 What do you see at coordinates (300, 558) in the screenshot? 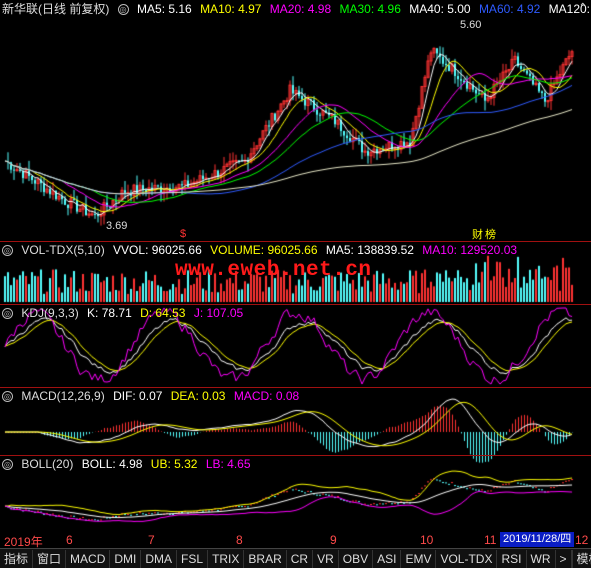
I see `tab-cr: CR` at bounding box center [300, 558].